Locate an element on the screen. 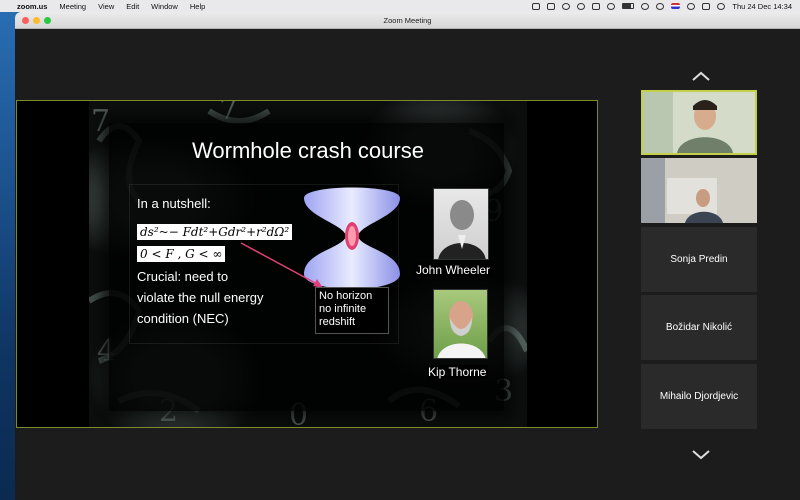 This screenshot has height=500, width=800. svg-text: 7 is located at coordinates (100, 121).